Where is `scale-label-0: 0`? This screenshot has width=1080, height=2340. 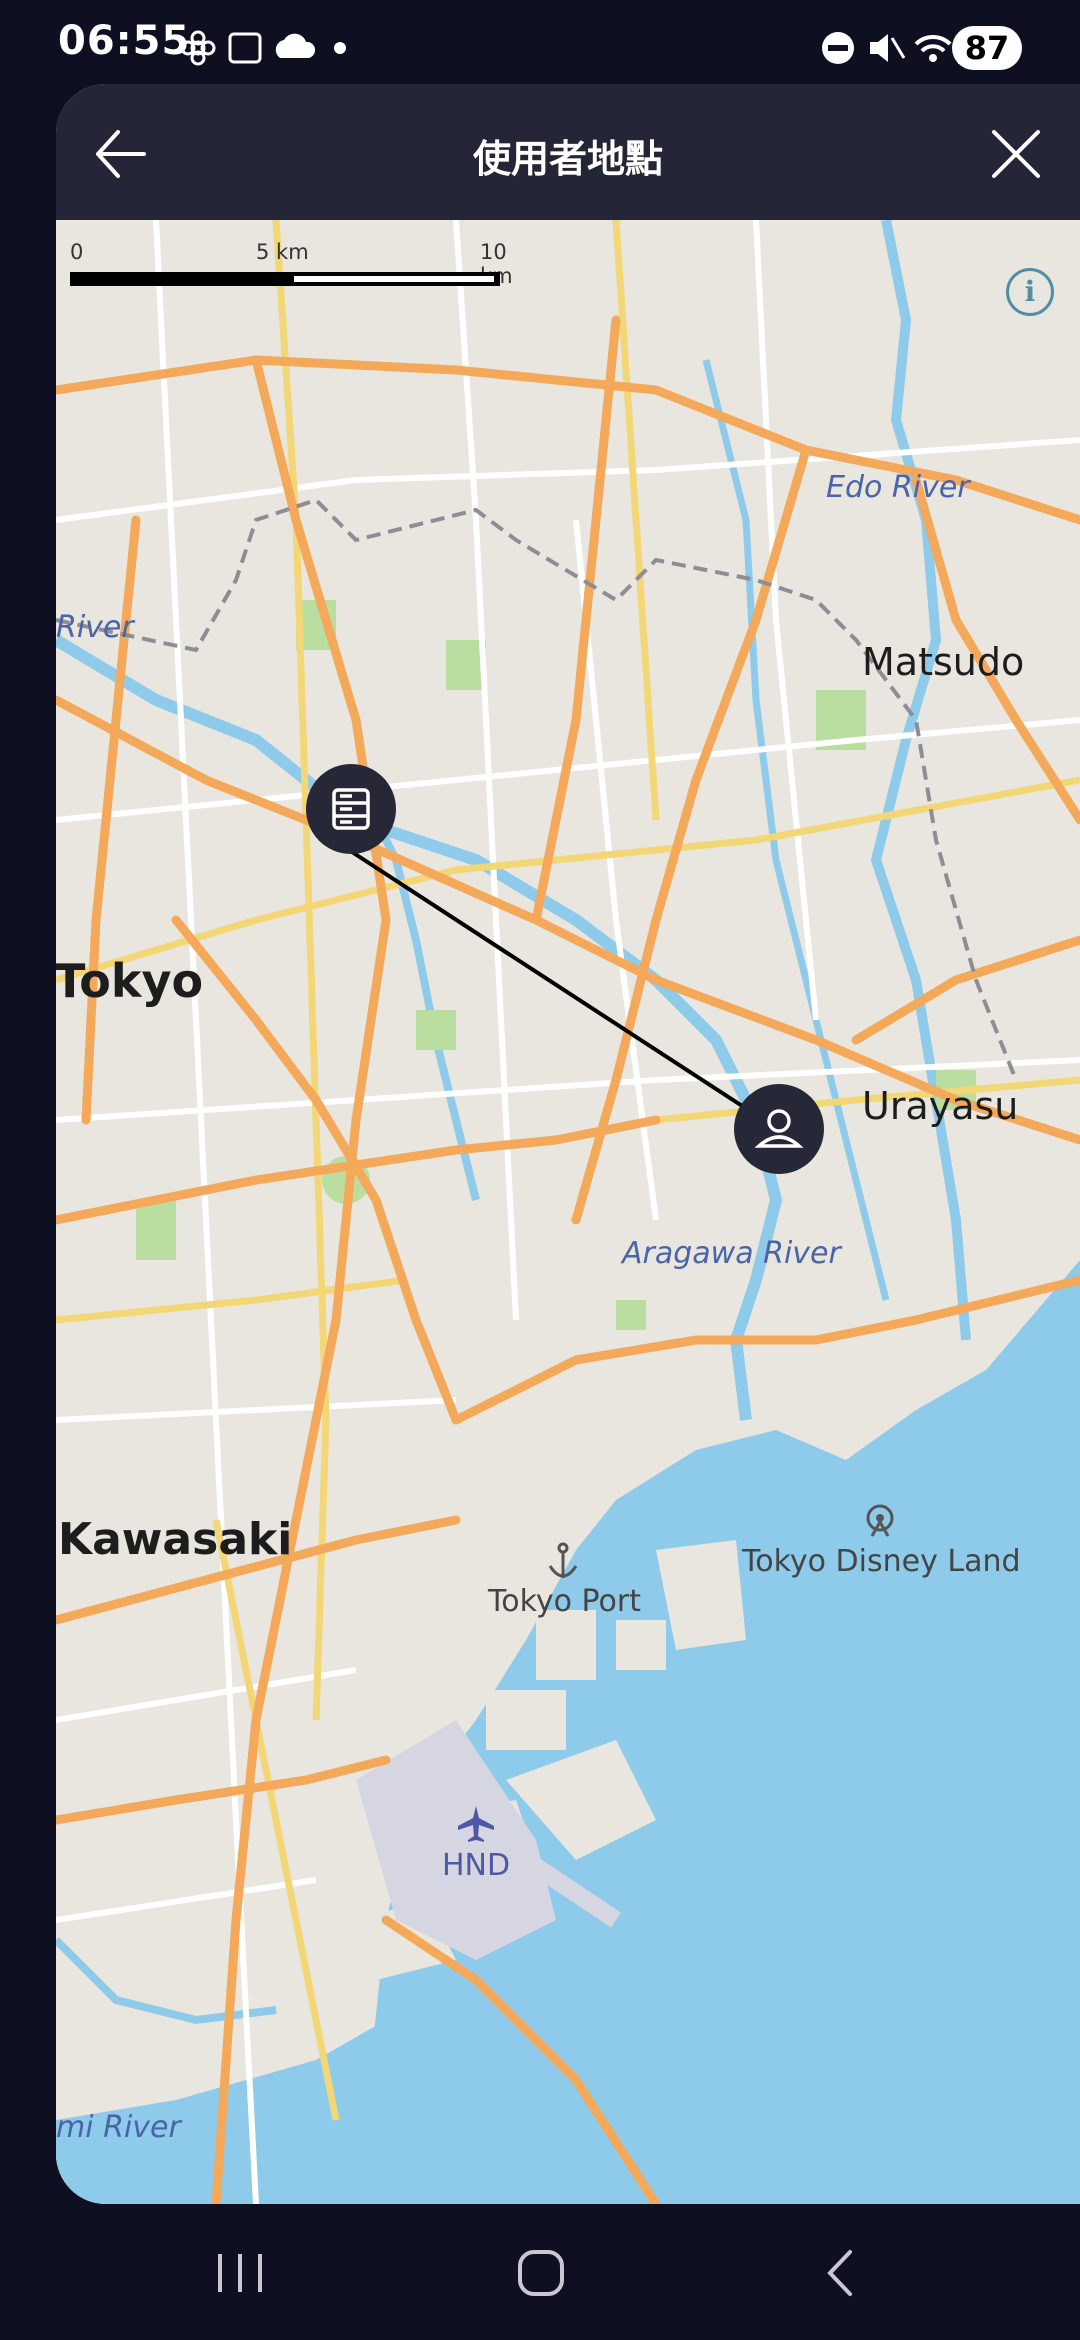
scale-label-0: 0 is located at coordinates (77, 252).